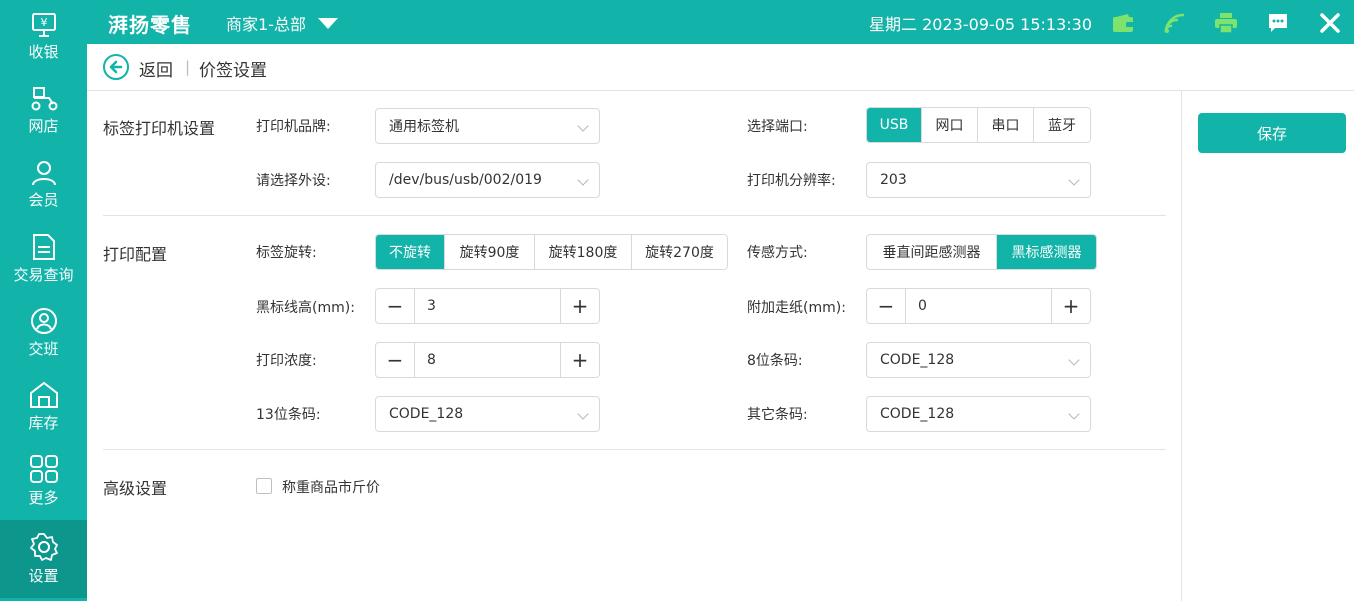 The image size is (1354, 601). I want to click on sidebar-item-more: 更多, so click(43, 481).